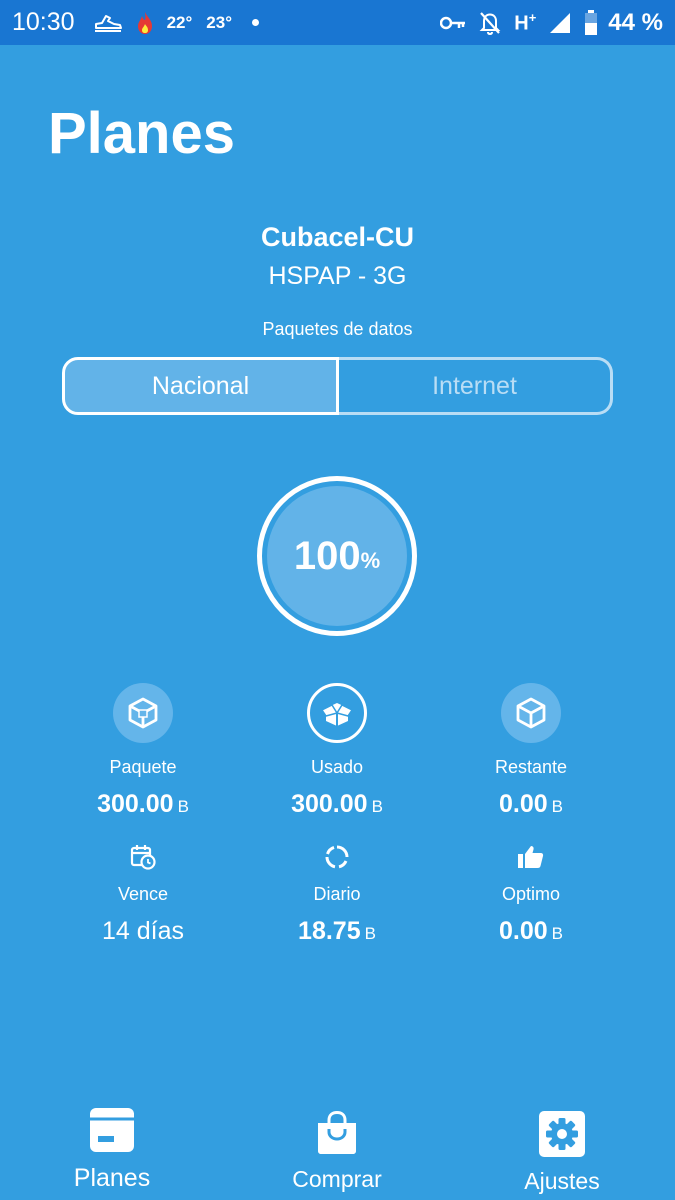 Image resolution: width=675 pixels, height=1200 pixels. Describe the element at coordinates (337, 931) in the screenshot. I see `stat-daily-value: 18.75 B` at that location.